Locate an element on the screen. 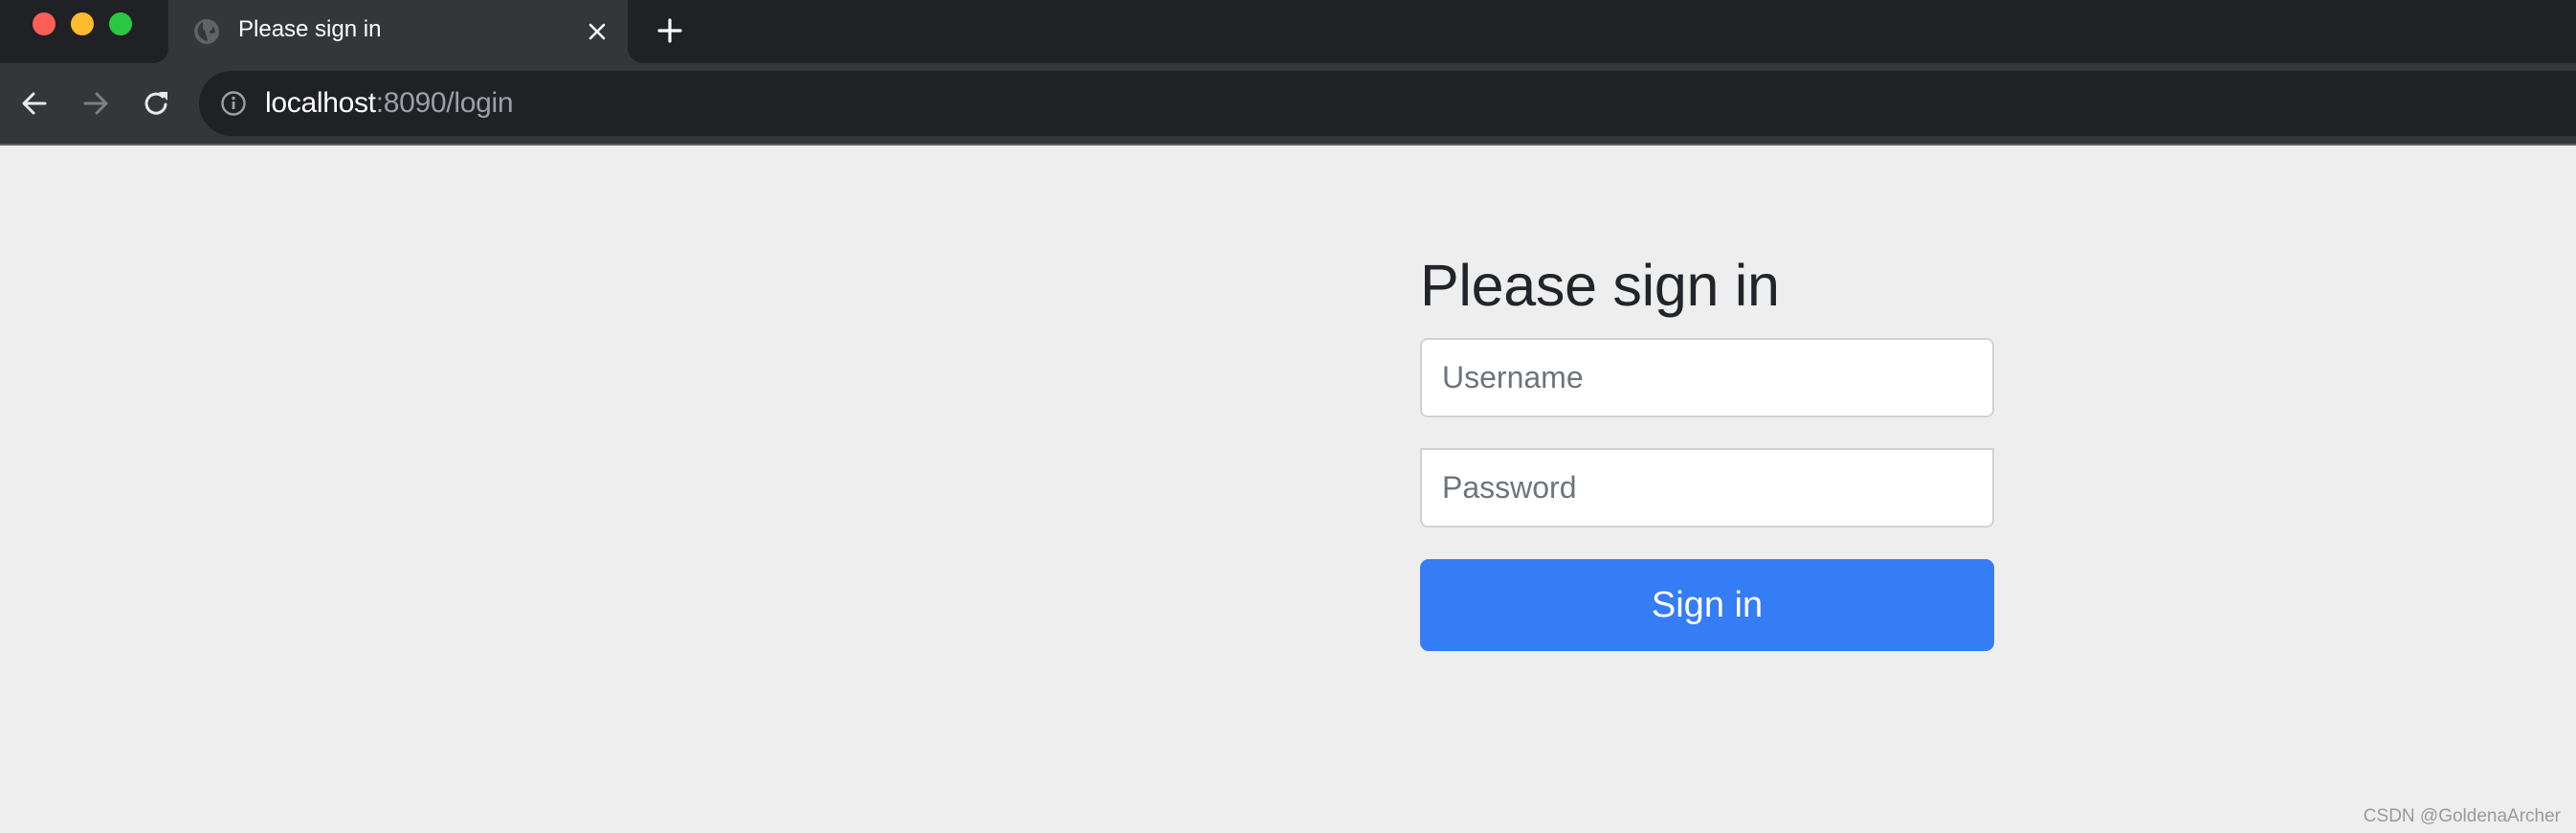  address-bar: localhost:8090/login is located at coordinates (1387, 103).